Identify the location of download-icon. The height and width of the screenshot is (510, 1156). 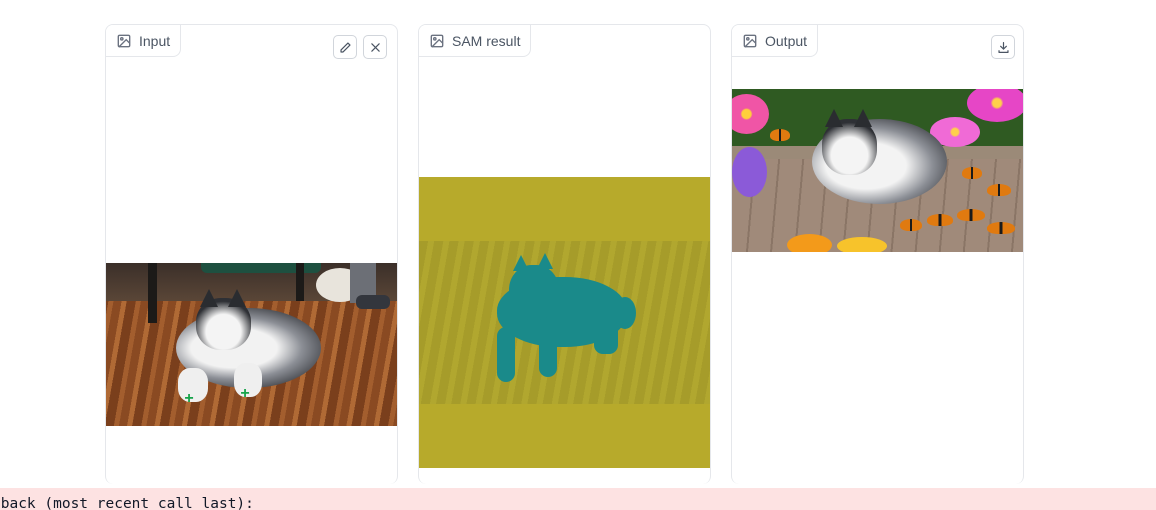
(1003, 47).